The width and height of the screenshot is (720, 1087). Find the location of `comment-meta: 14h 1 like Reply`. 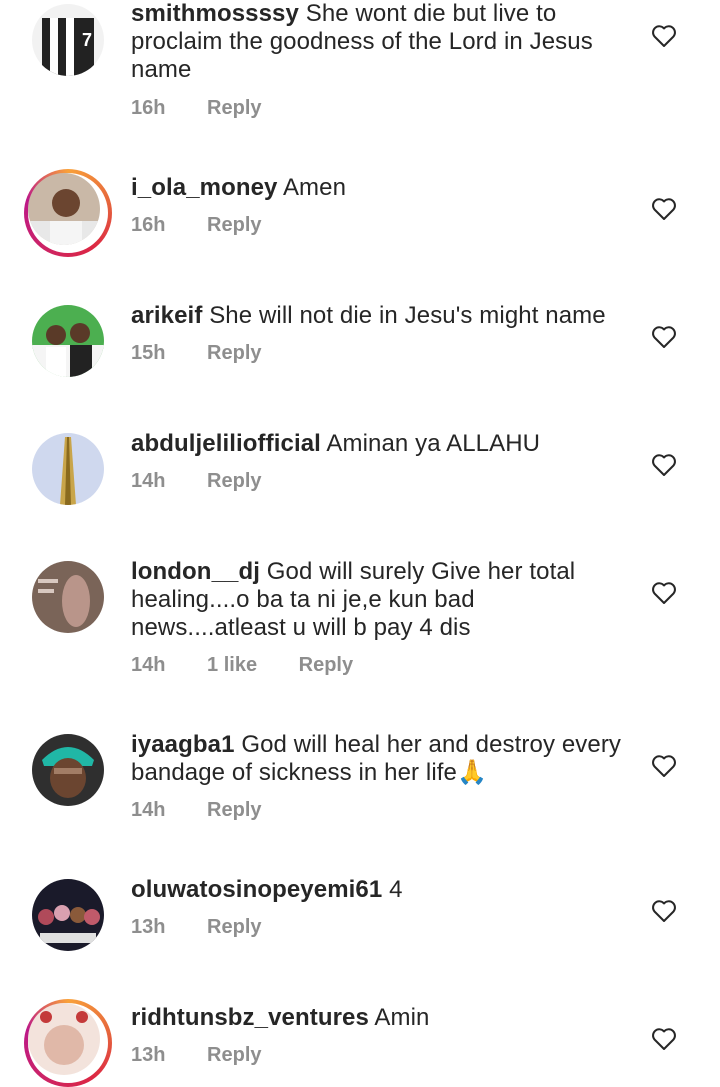

comment-meta: 14h 1 like Reply is located at coordinates (242, 665).